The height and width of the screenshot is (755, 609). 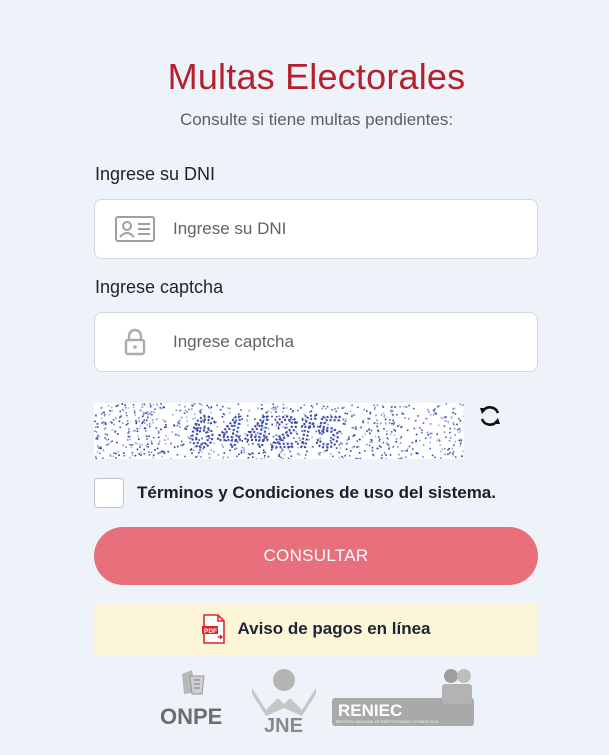 What do you see at coordinates (210, 631) in the screenshot?
I see `svg-text: PDF` at bounding box center [210, 631].